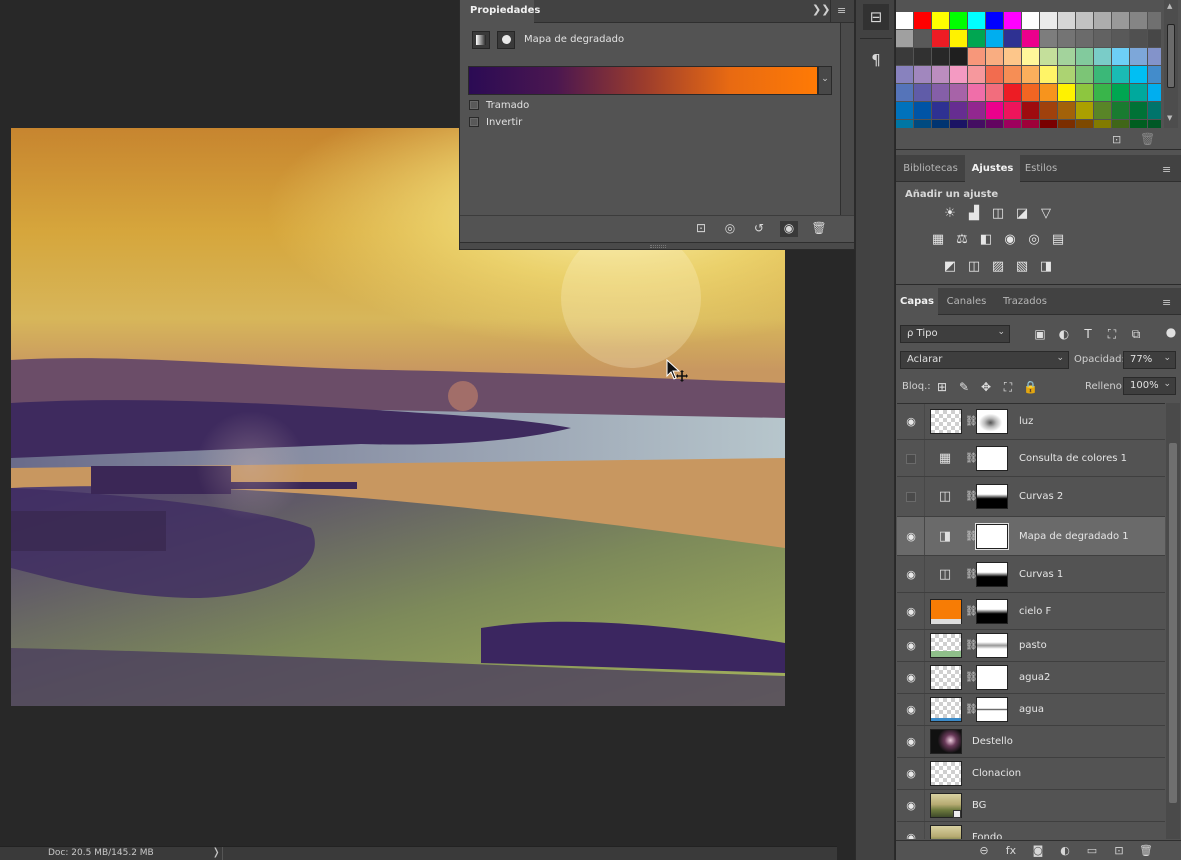  What do you see at coordinates (1022, 267) in the screenshot?
I see `selective-color-icon: ▧` at bounding box center [1022, 267].